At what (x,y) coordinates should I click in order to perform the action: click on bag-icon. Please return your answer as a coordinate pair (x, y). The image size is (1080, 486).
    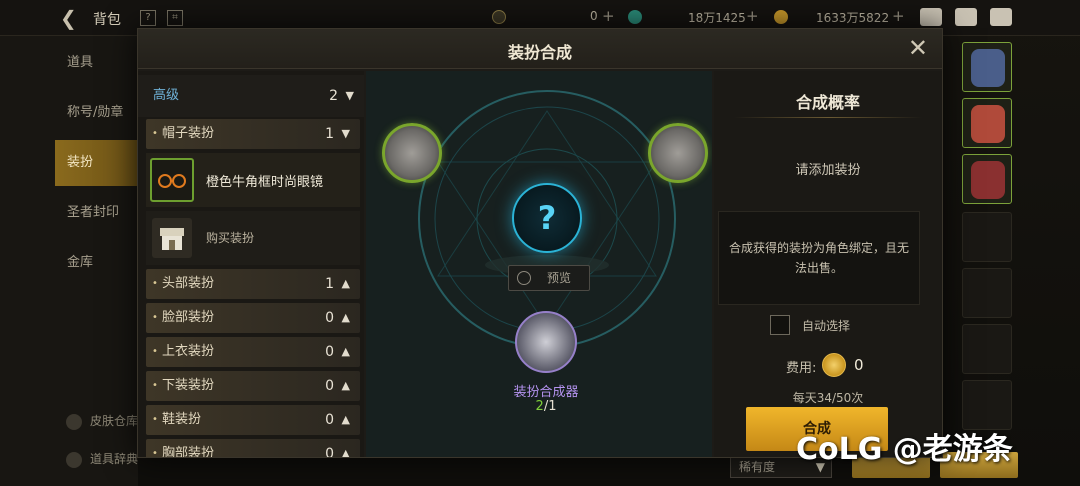
    Looking at the image, I should click on (931, 17).